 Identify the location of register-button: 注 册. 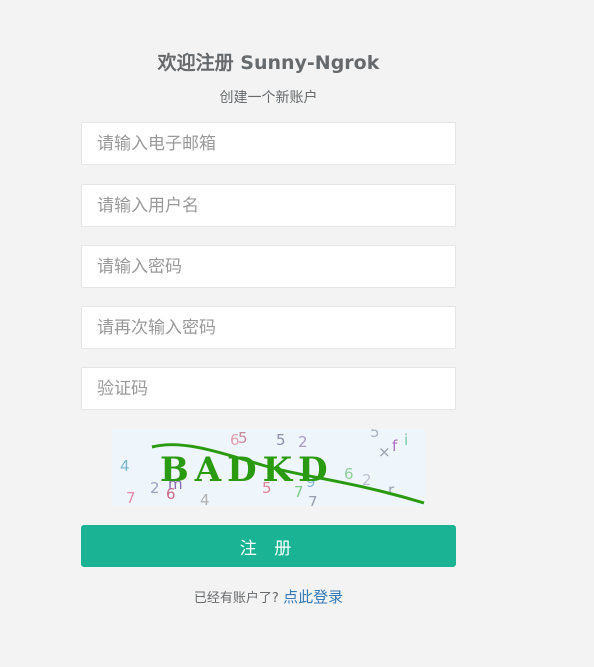
(268, 546).